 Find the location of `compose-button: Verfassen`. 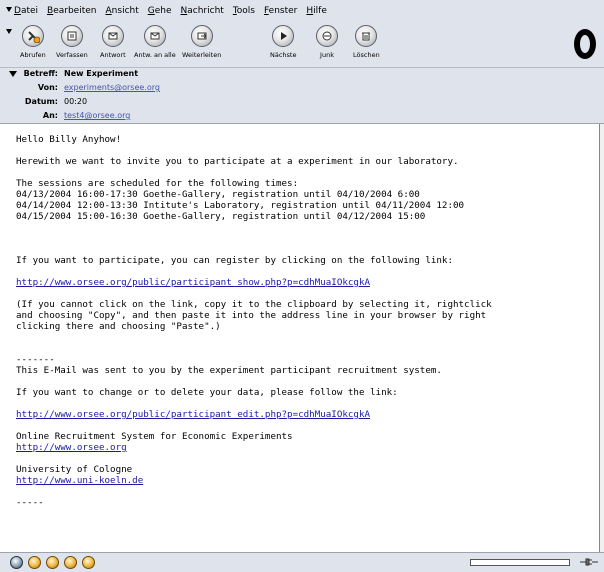

compose-button: Verfassen is located at coordinates (72, 42).